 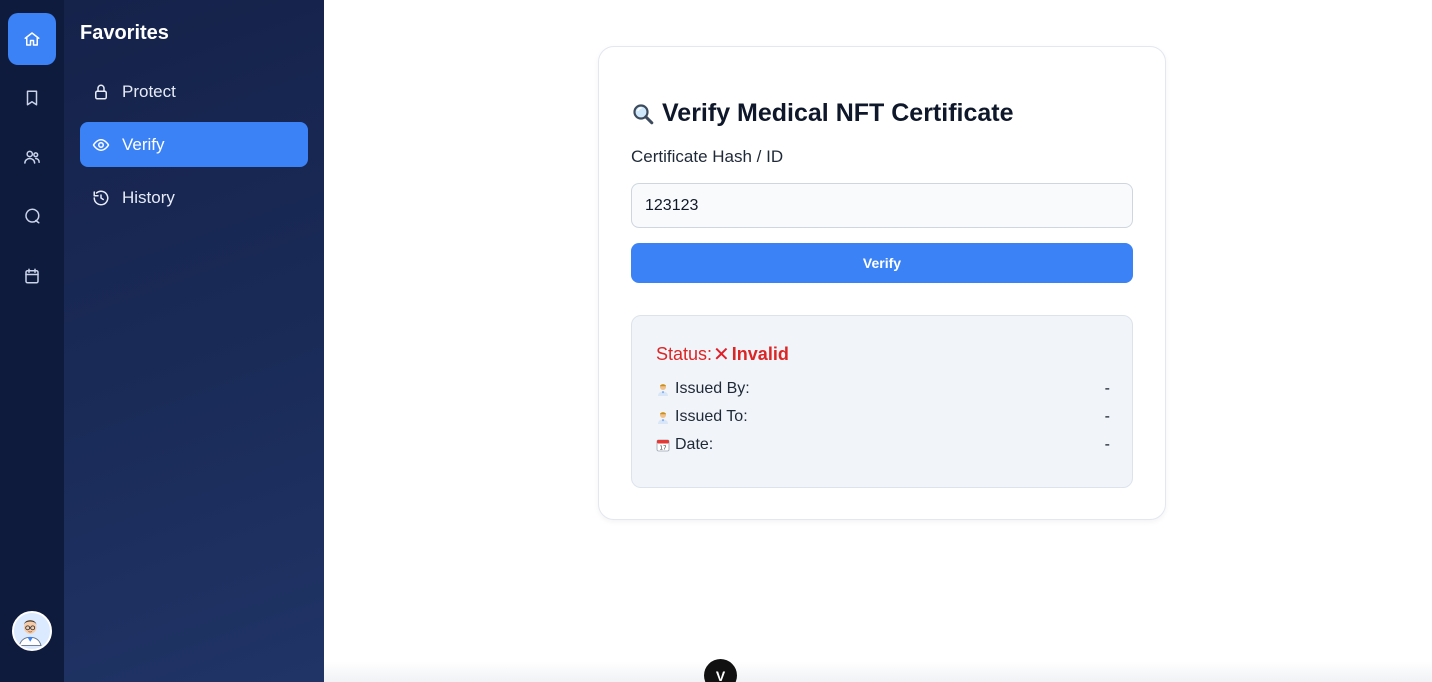 What do you see at coordinates (838, 113) in the screenshot?
I see `page-title-text: Verify Medical NFT Certificate` at bounding box center [838, 113].